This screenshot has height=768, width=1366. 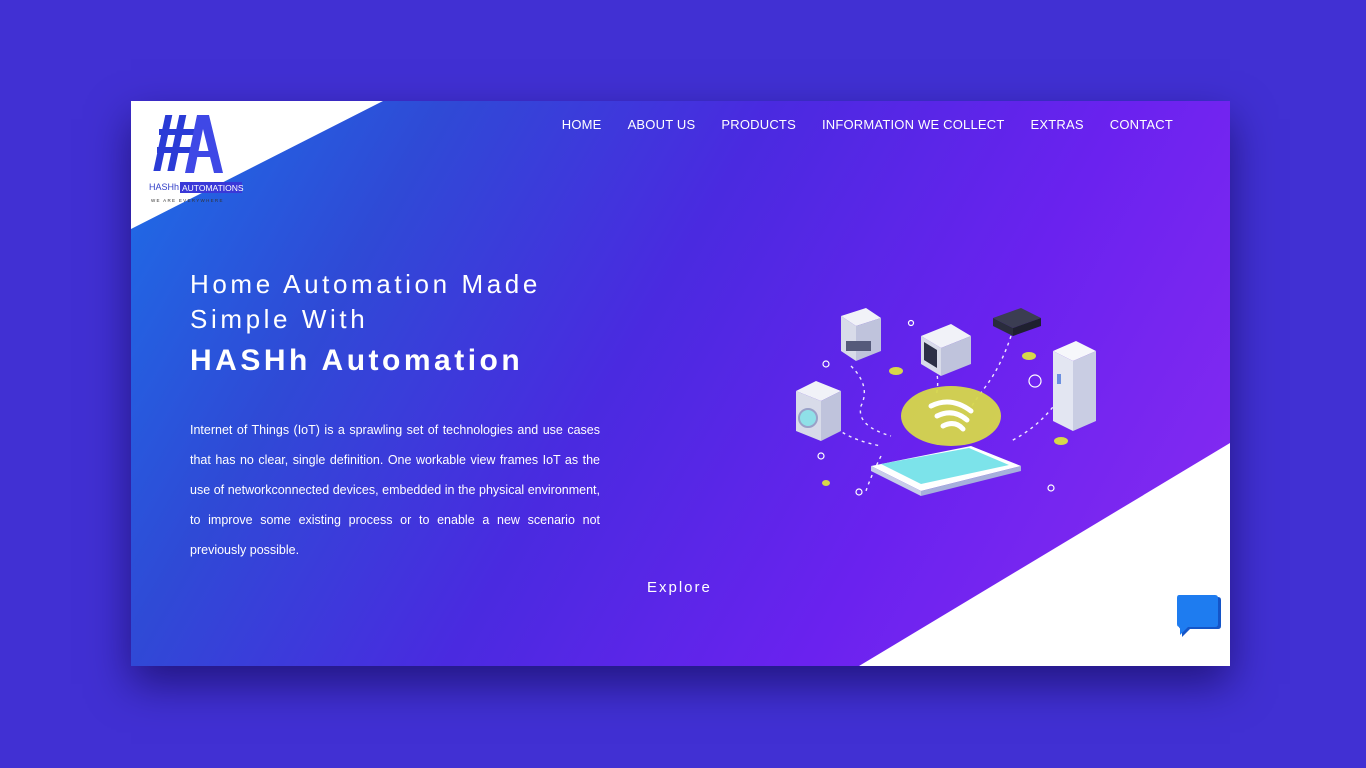 What do you see at coordinates (357, 360) in the screenshot?
I see `hero-brand-heading: HASHh Automation` at bounding box center [357, 360].